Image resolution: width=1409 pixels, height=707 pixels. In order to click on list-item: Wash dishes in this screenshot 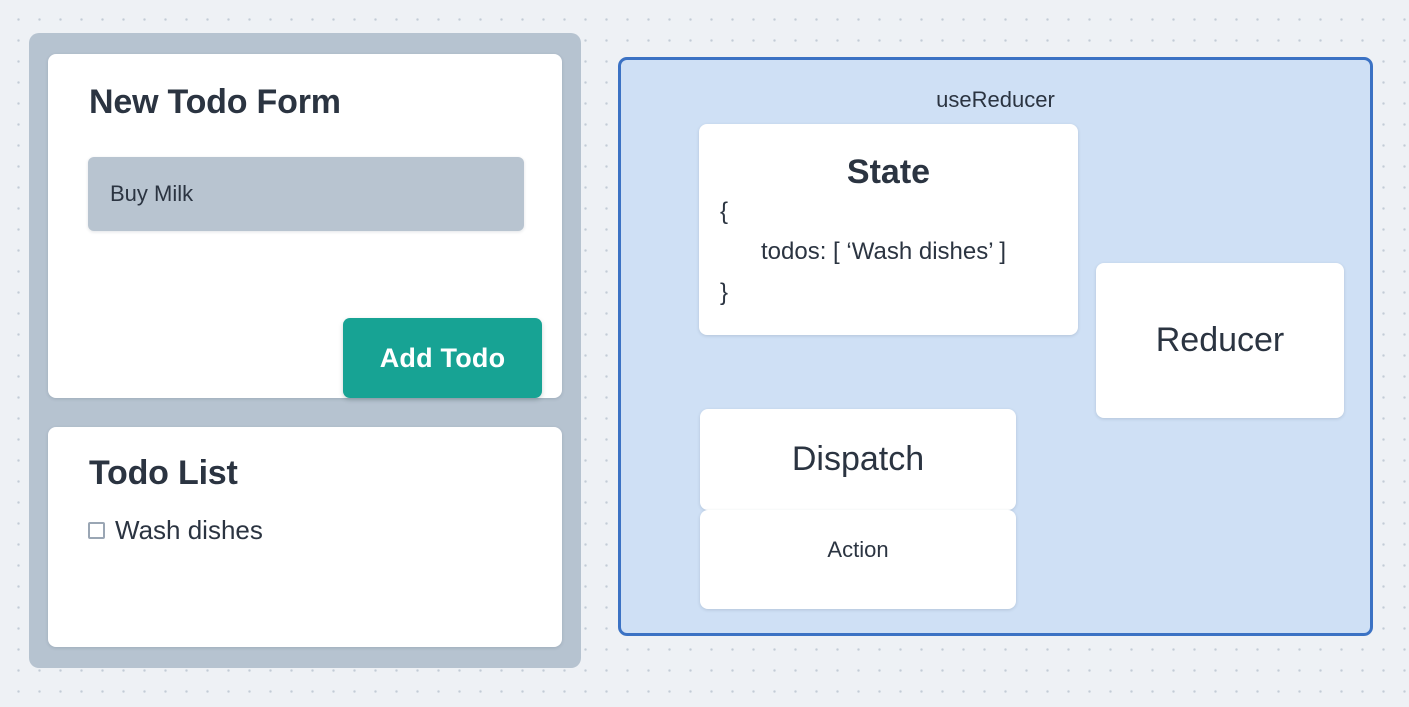, I will do `click(175, 530)`.